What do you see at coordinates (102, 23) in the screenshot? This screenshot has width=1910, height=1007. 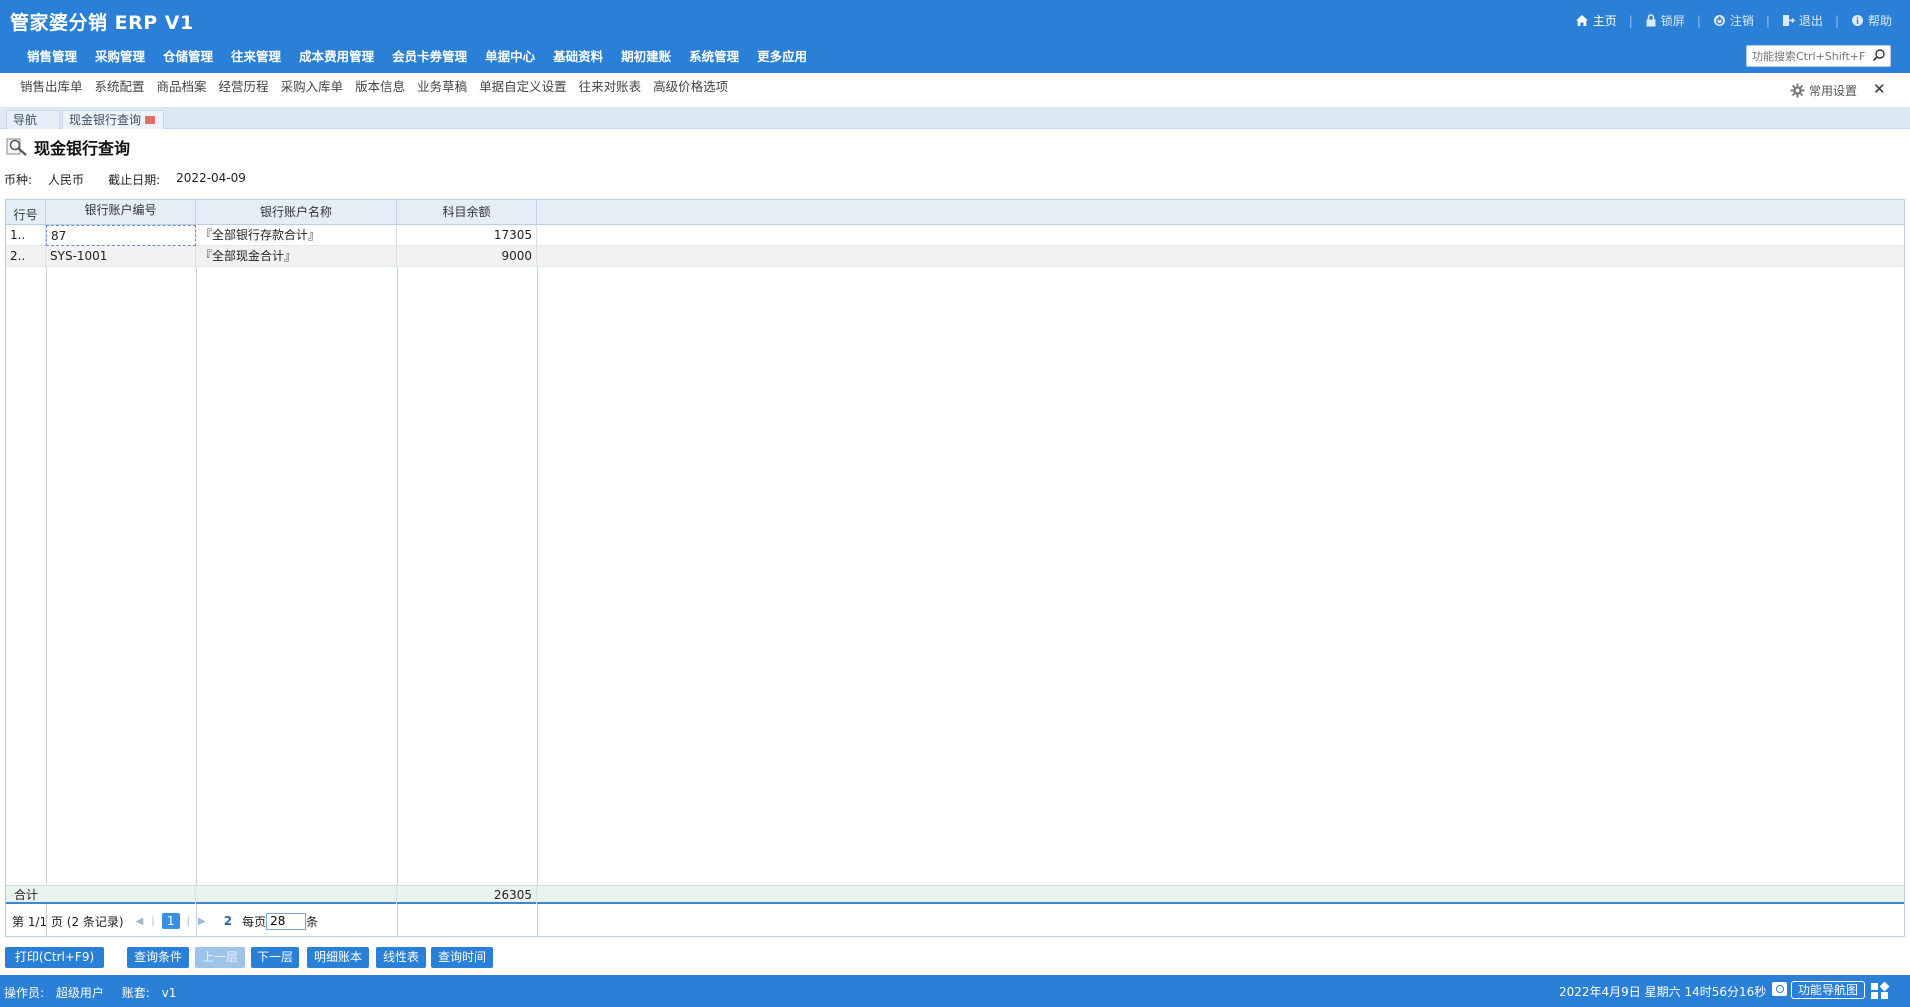 I see `app-title: 管家婆分销 ERP V1` at bounding box center [102, 23].